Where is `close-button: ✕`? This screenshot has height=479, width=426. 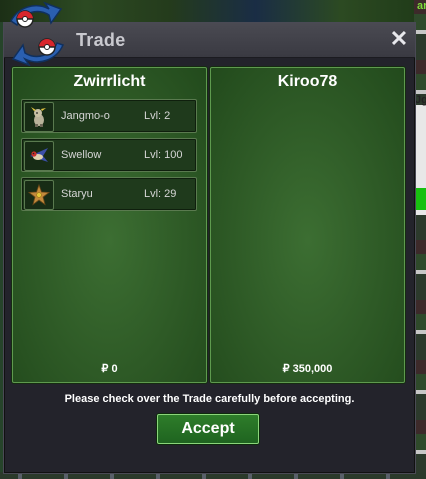 close-button: ✕ is located at coordinates (399, 38).